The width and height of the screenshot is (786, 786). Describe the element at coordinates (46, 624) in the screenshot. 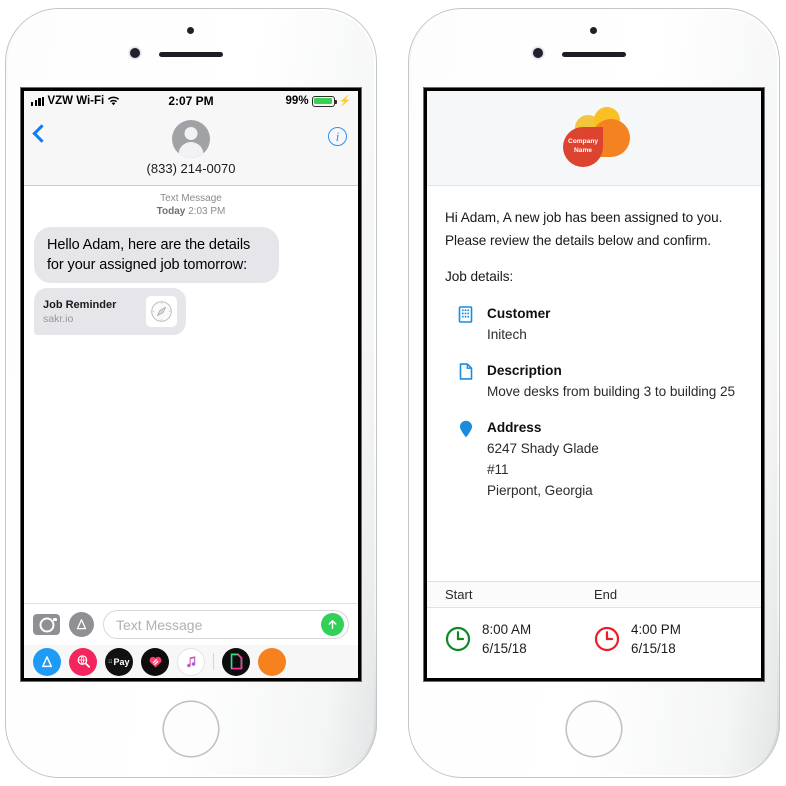

I see `camera-icon` at that location.